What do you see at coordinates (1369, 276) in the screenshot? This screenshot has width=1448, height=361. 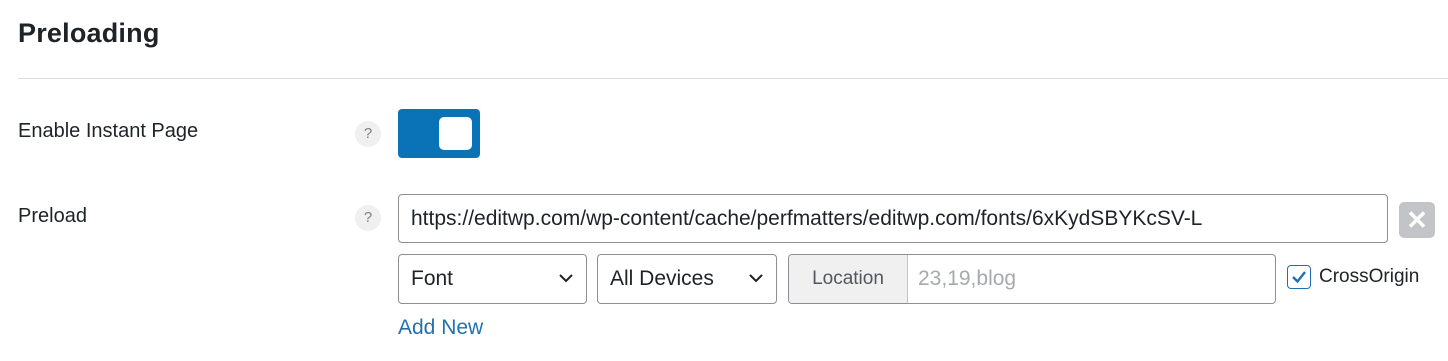 I see `crossorigin-label: CrossOrigin` at bounding box center [1369, 276].